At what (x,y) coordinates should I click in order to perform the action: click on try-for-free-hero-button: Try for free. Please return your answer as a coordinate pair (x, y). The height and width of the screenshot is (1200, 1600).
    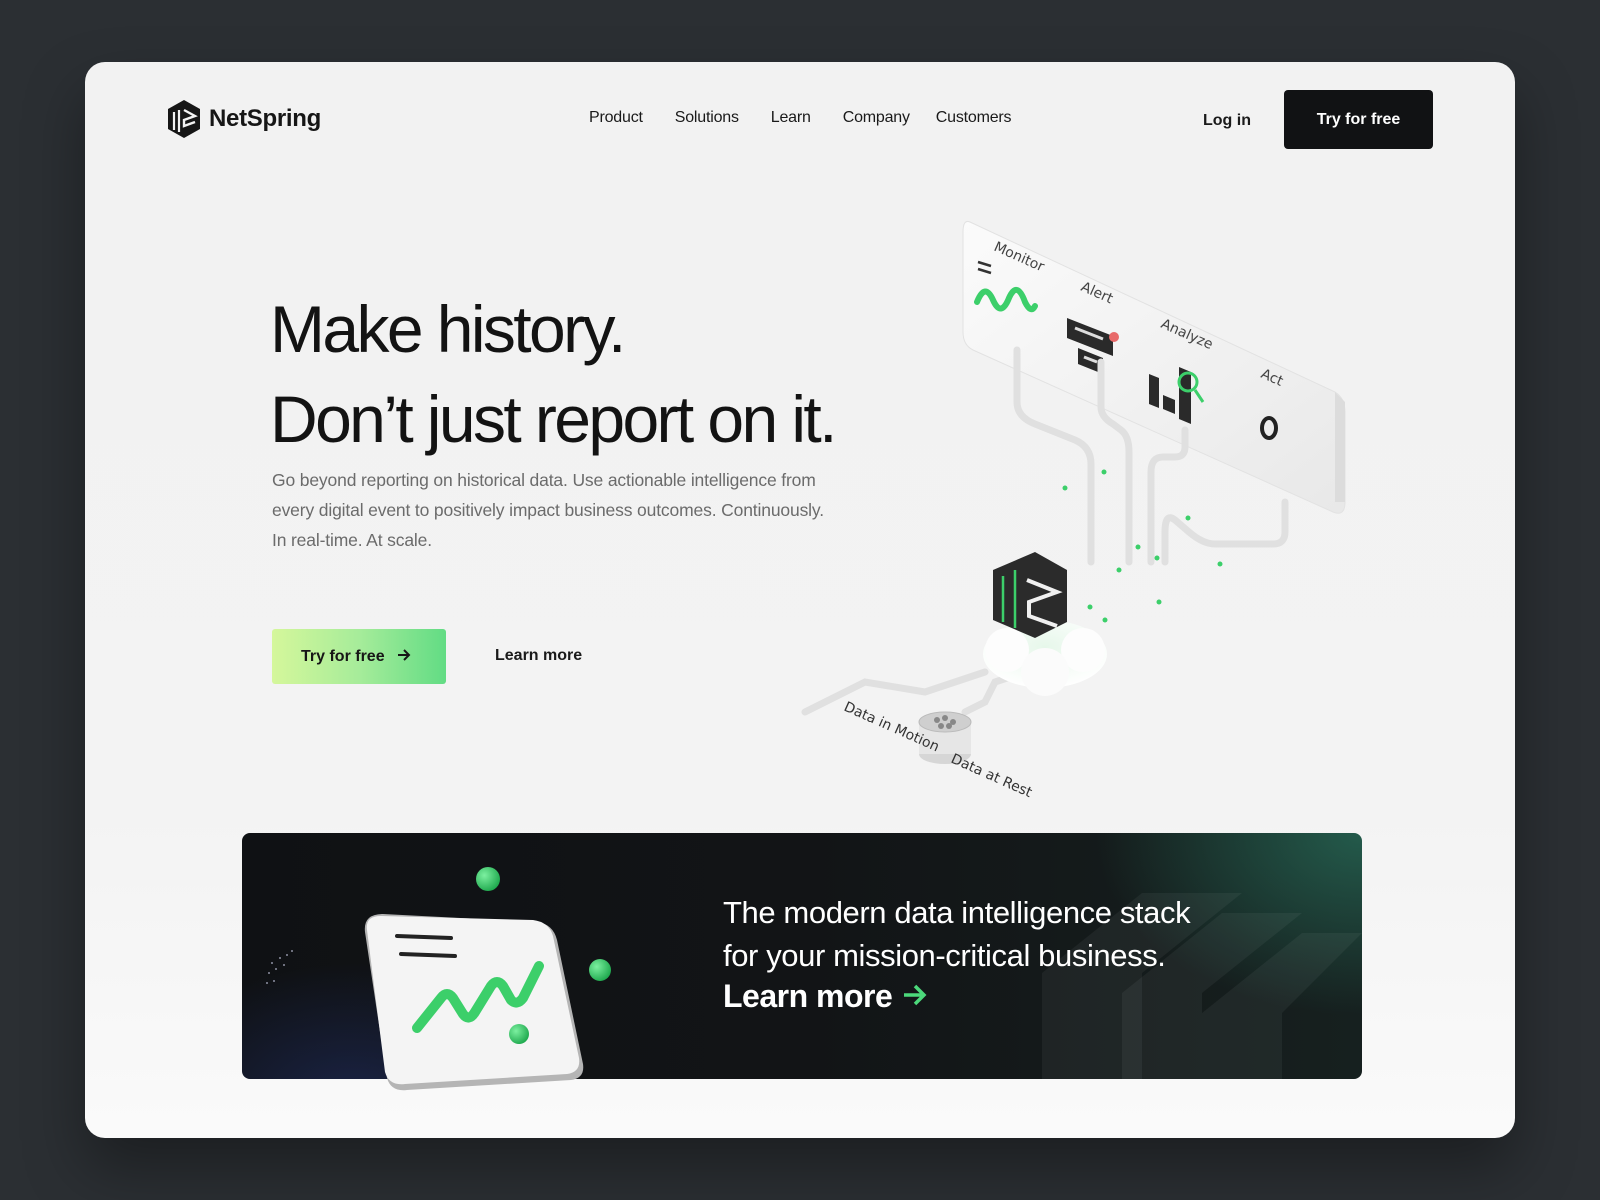
    Looking at the image, I should click on (359, 656).